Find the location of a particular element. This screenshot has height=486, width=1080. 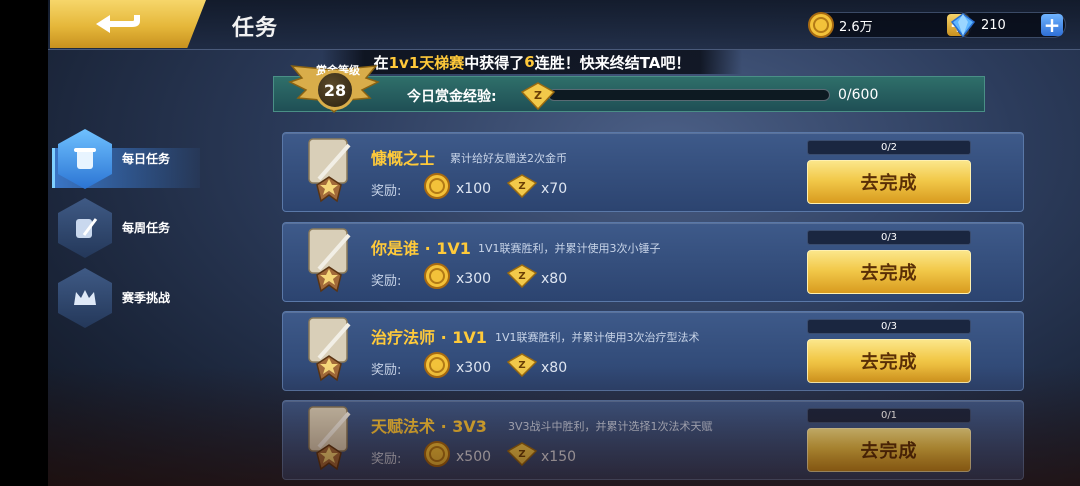

task-name: 天赋法术 · 3V3 is located at coordinates (429, 426).